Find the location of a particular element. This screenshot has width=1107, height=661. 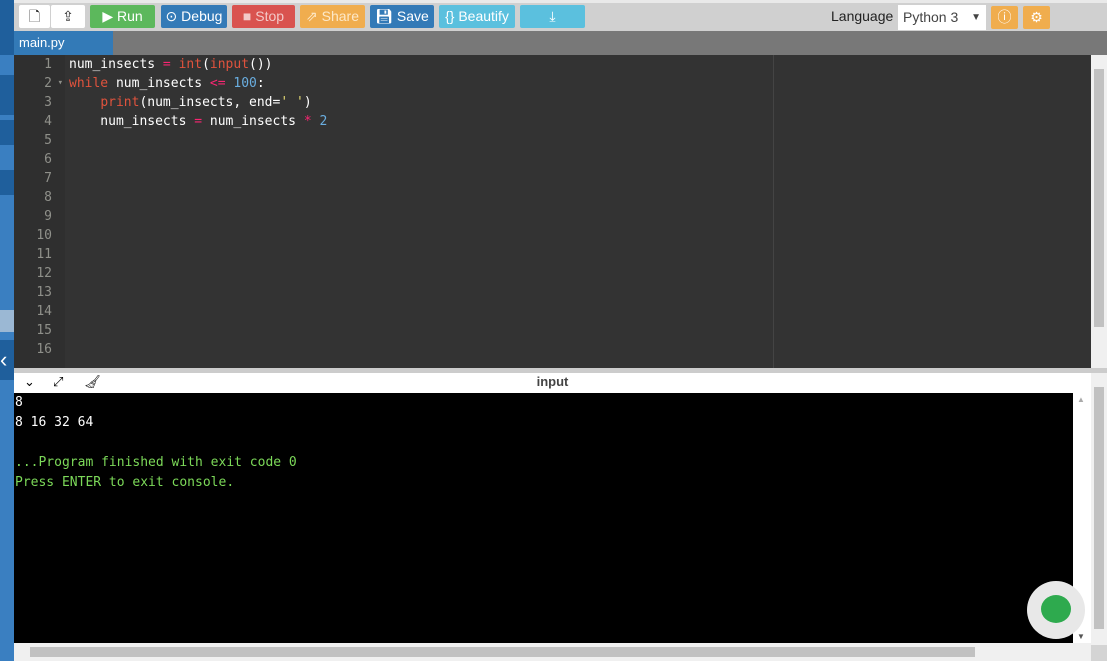

info-button: ⓘ is located at coordinates (1004, 17).